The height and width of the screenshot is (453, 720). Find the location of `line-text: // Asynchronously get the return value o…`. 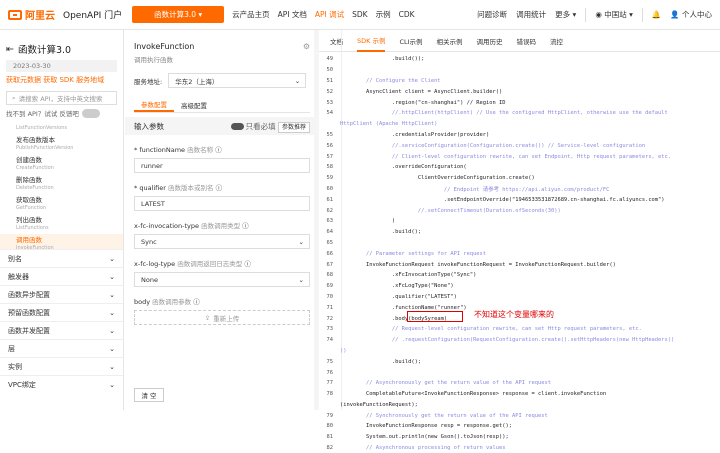

line-text: // Asynchronously get the return value o… is located at coordinates (445, 383).